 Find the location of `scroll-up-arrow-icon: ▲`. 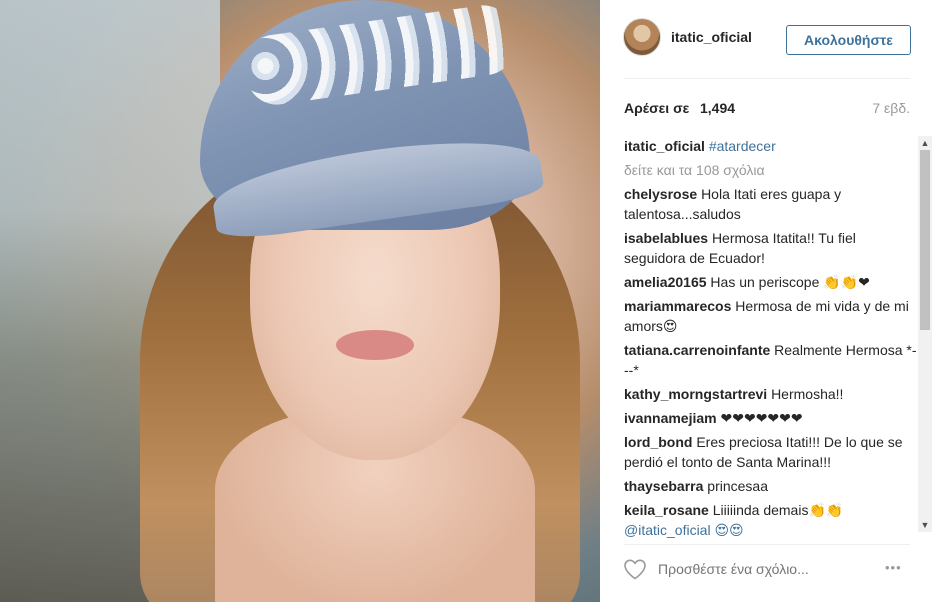

scroll-up-arrow-icon: ▲ is located at coordinates (925, 143).